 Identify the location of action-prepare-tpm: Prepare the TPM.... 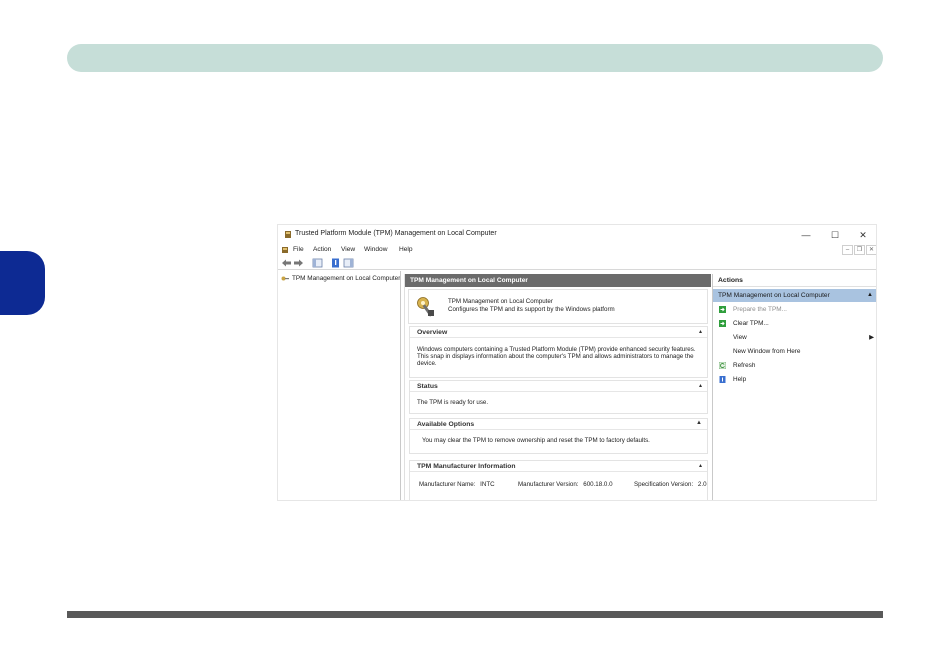
(796, 310).